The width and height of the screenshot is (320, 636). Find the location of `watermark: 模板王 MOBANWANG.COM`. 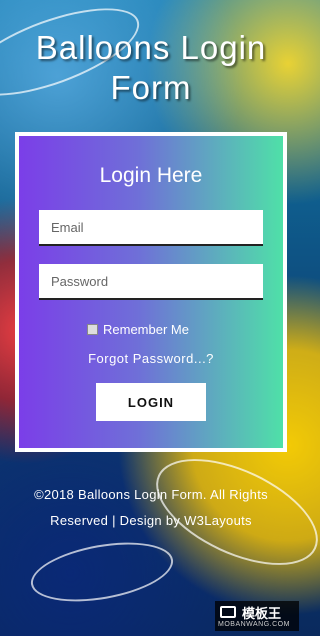

watermark: 模板王 MOBANWANG.COM is located at coordinates (257, 616).